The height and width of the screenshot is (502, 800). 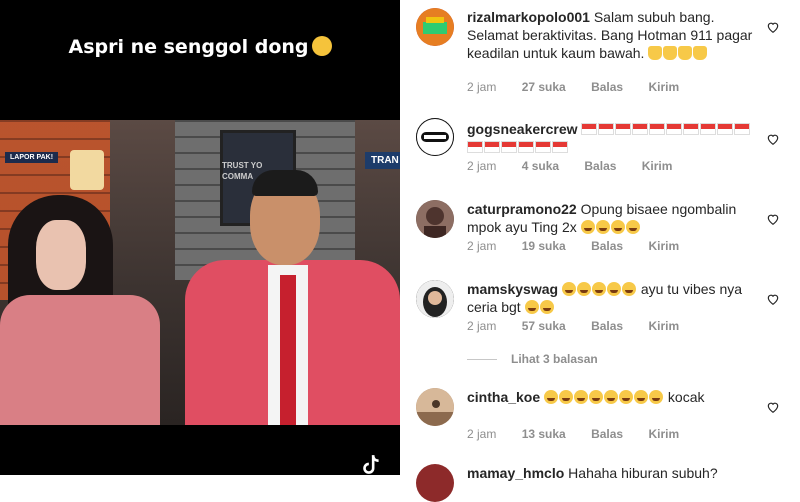 I want to click on like-count: 13 suka, so click(x=544, y=434).